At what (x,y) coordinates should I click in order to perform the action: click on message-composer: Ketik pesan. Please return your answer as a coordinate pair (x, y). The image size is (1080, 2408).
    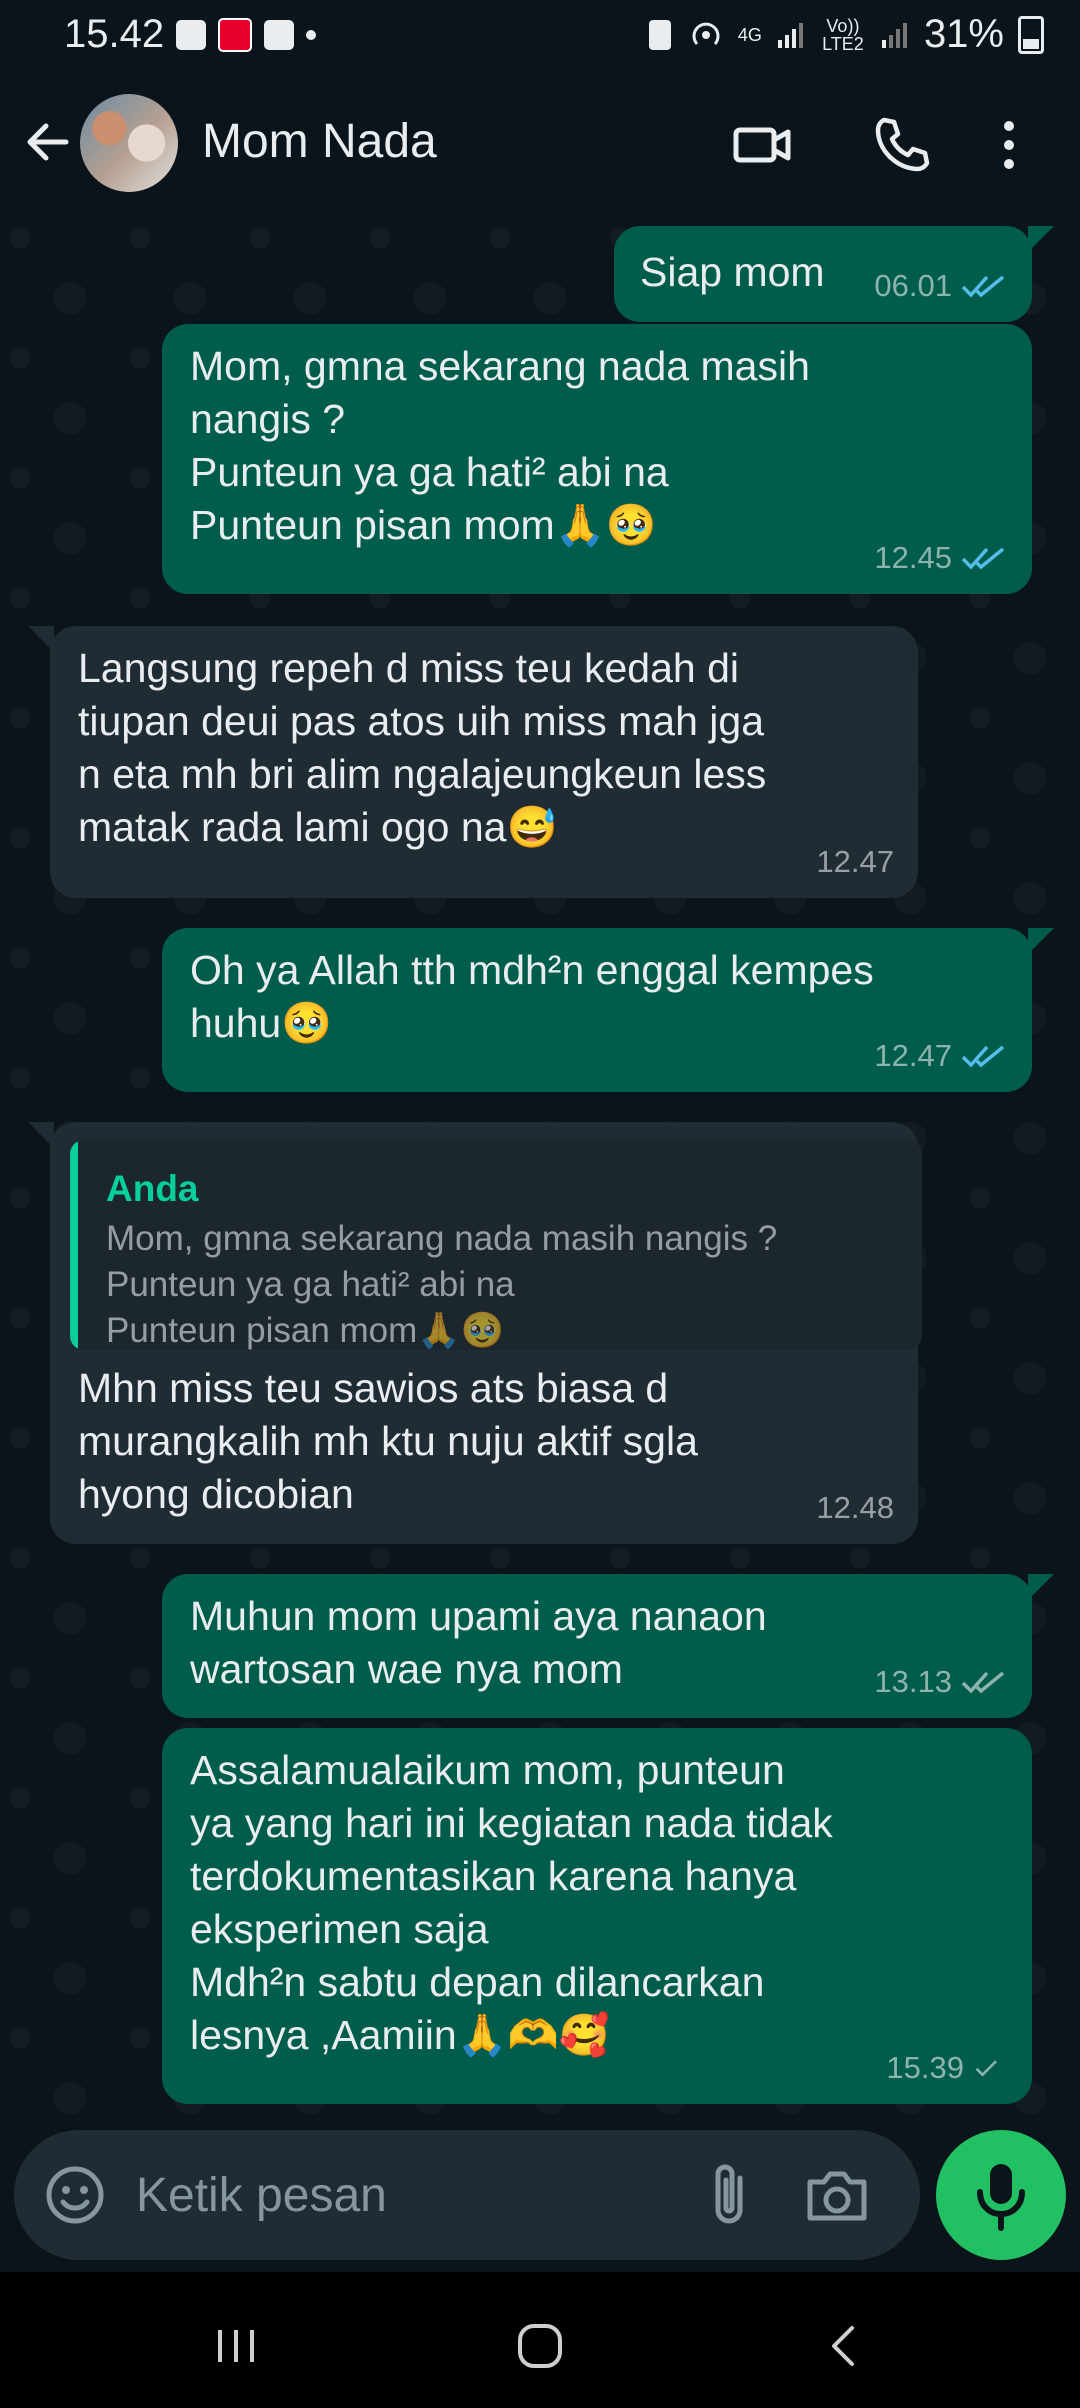
    Looking at the image, I should click on (467, 2195).